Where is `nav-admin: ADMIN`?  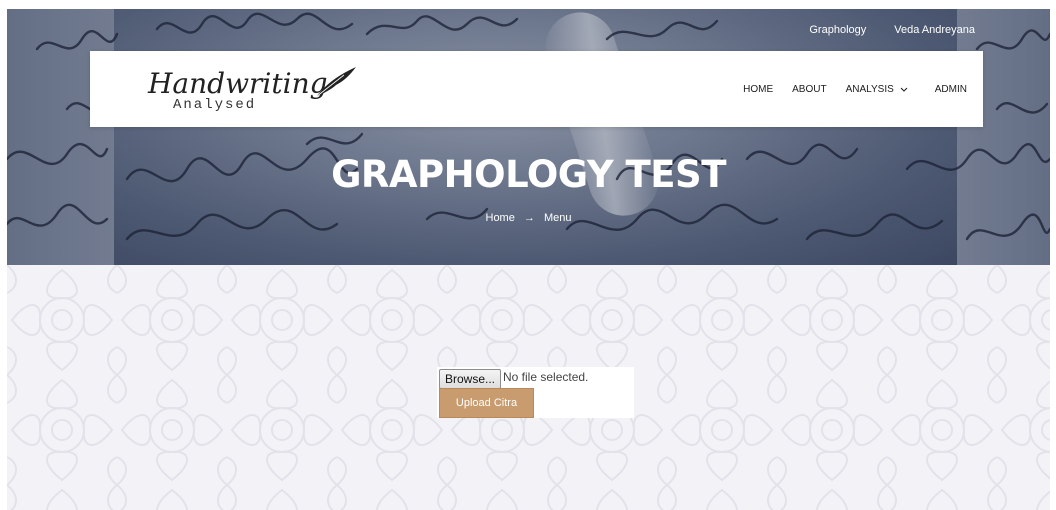
nav-admin: ADMIN is located at coordinates (951, 89).